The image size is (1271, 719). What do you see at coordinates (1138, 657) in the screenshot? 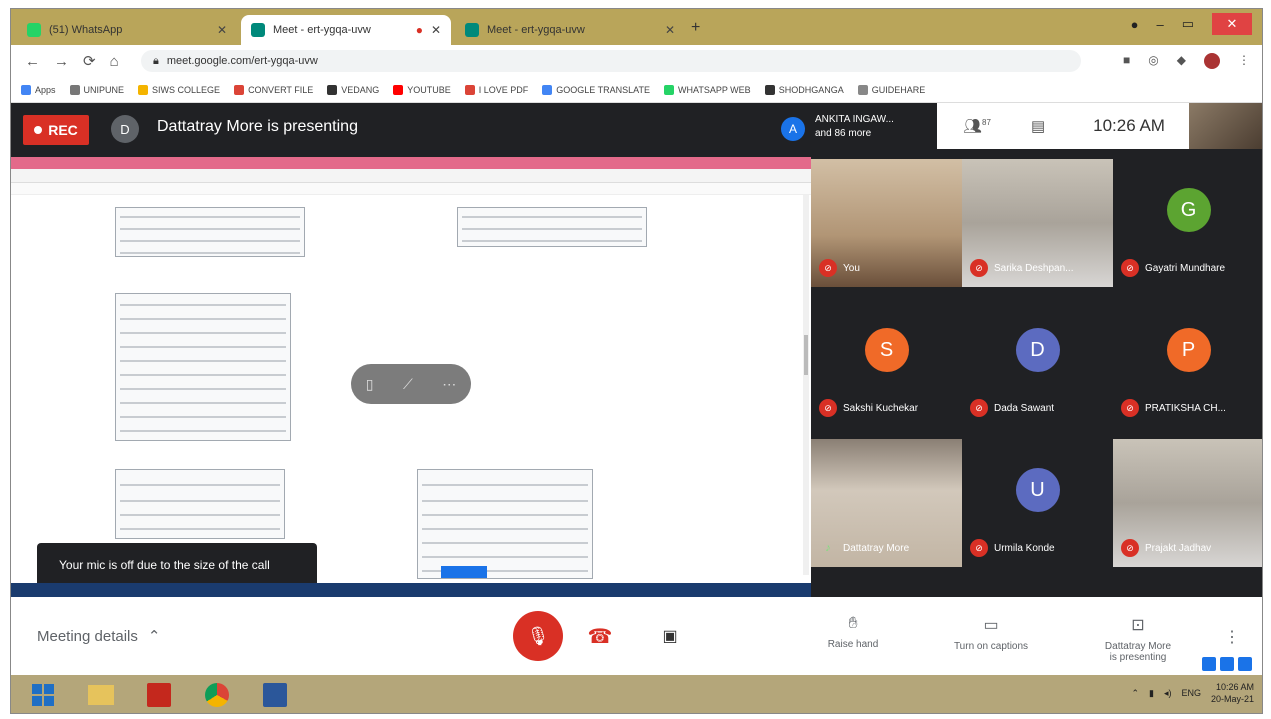
I see `presenting-label-2: is presenting` at bounding box center [1138, 657].